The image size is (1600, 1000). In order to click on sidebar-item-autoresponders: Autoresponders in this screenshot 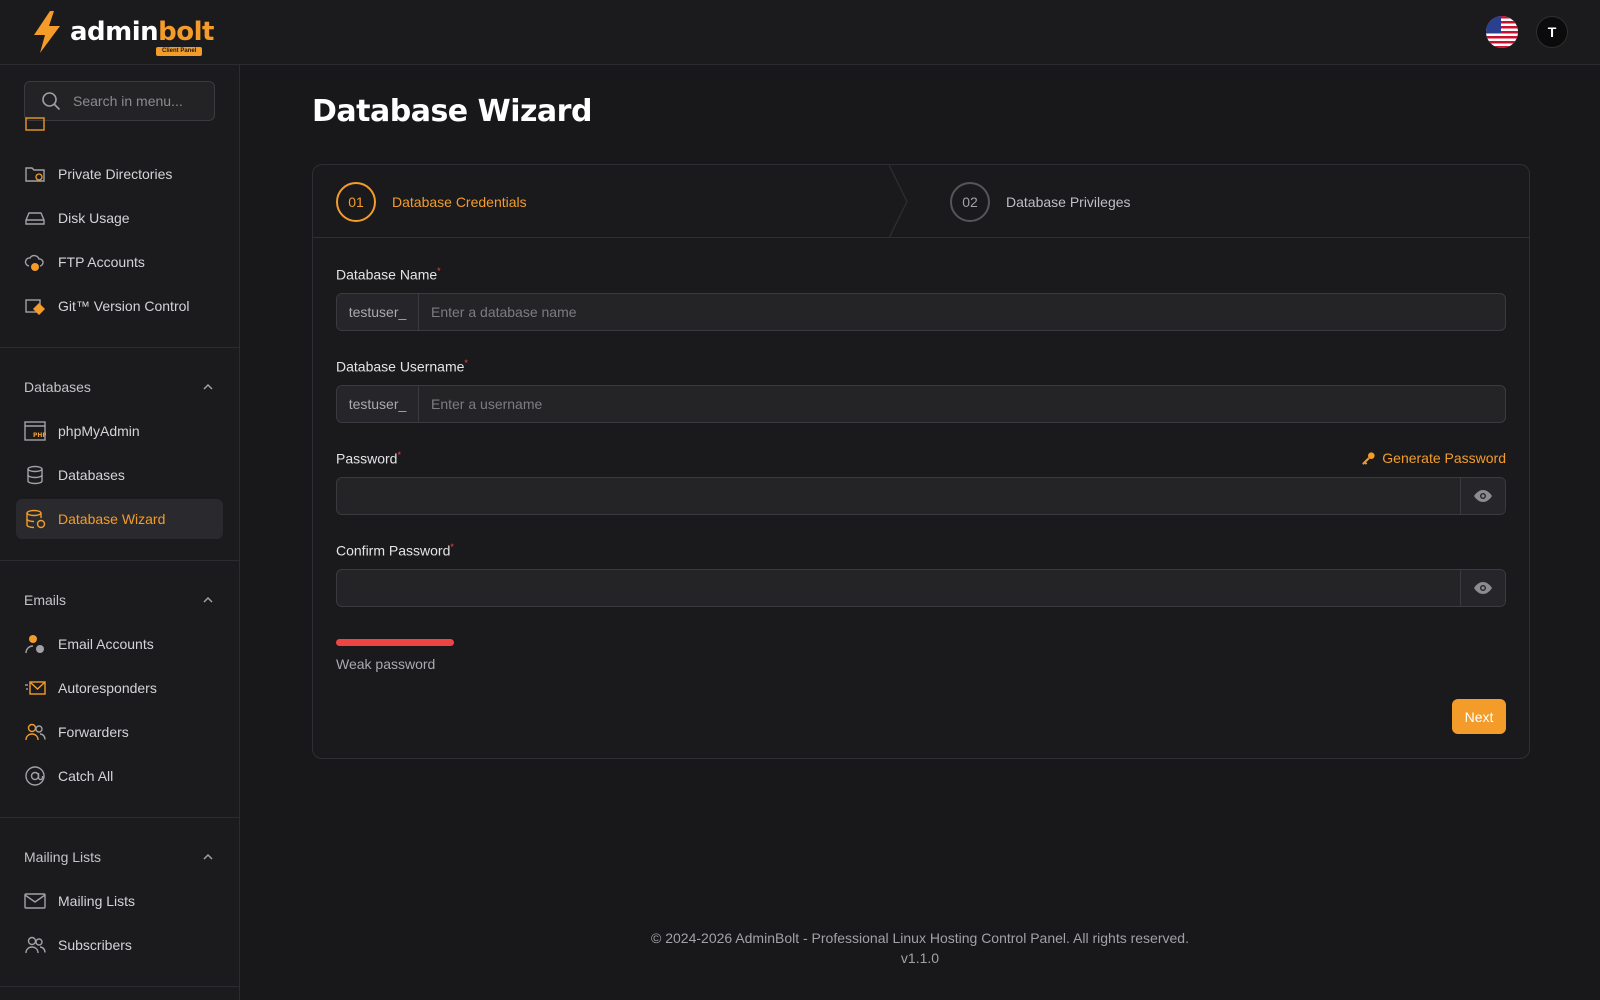, I will do `click(119, 688)`.